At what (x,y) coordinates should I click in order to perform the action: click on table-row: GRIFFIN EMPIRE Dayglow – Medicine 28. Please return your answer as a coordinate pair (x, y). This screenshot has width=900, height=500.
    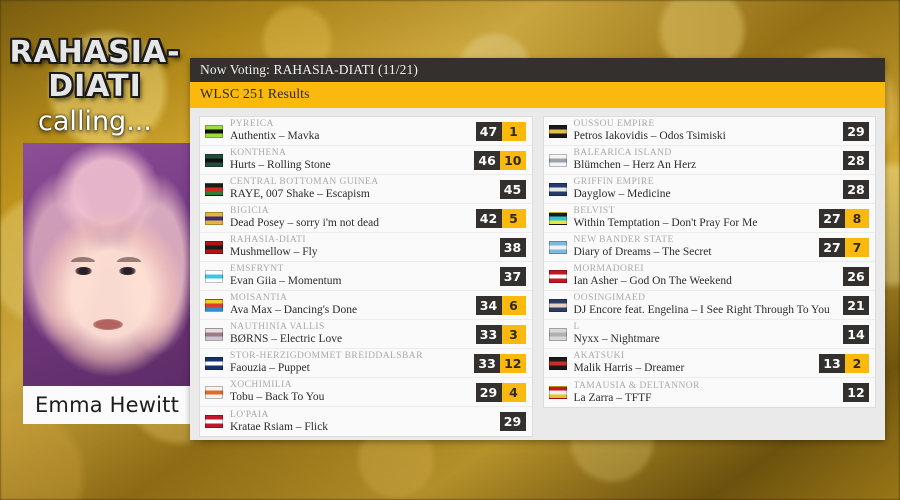
    Looking at the image, I should click on (709, 189).